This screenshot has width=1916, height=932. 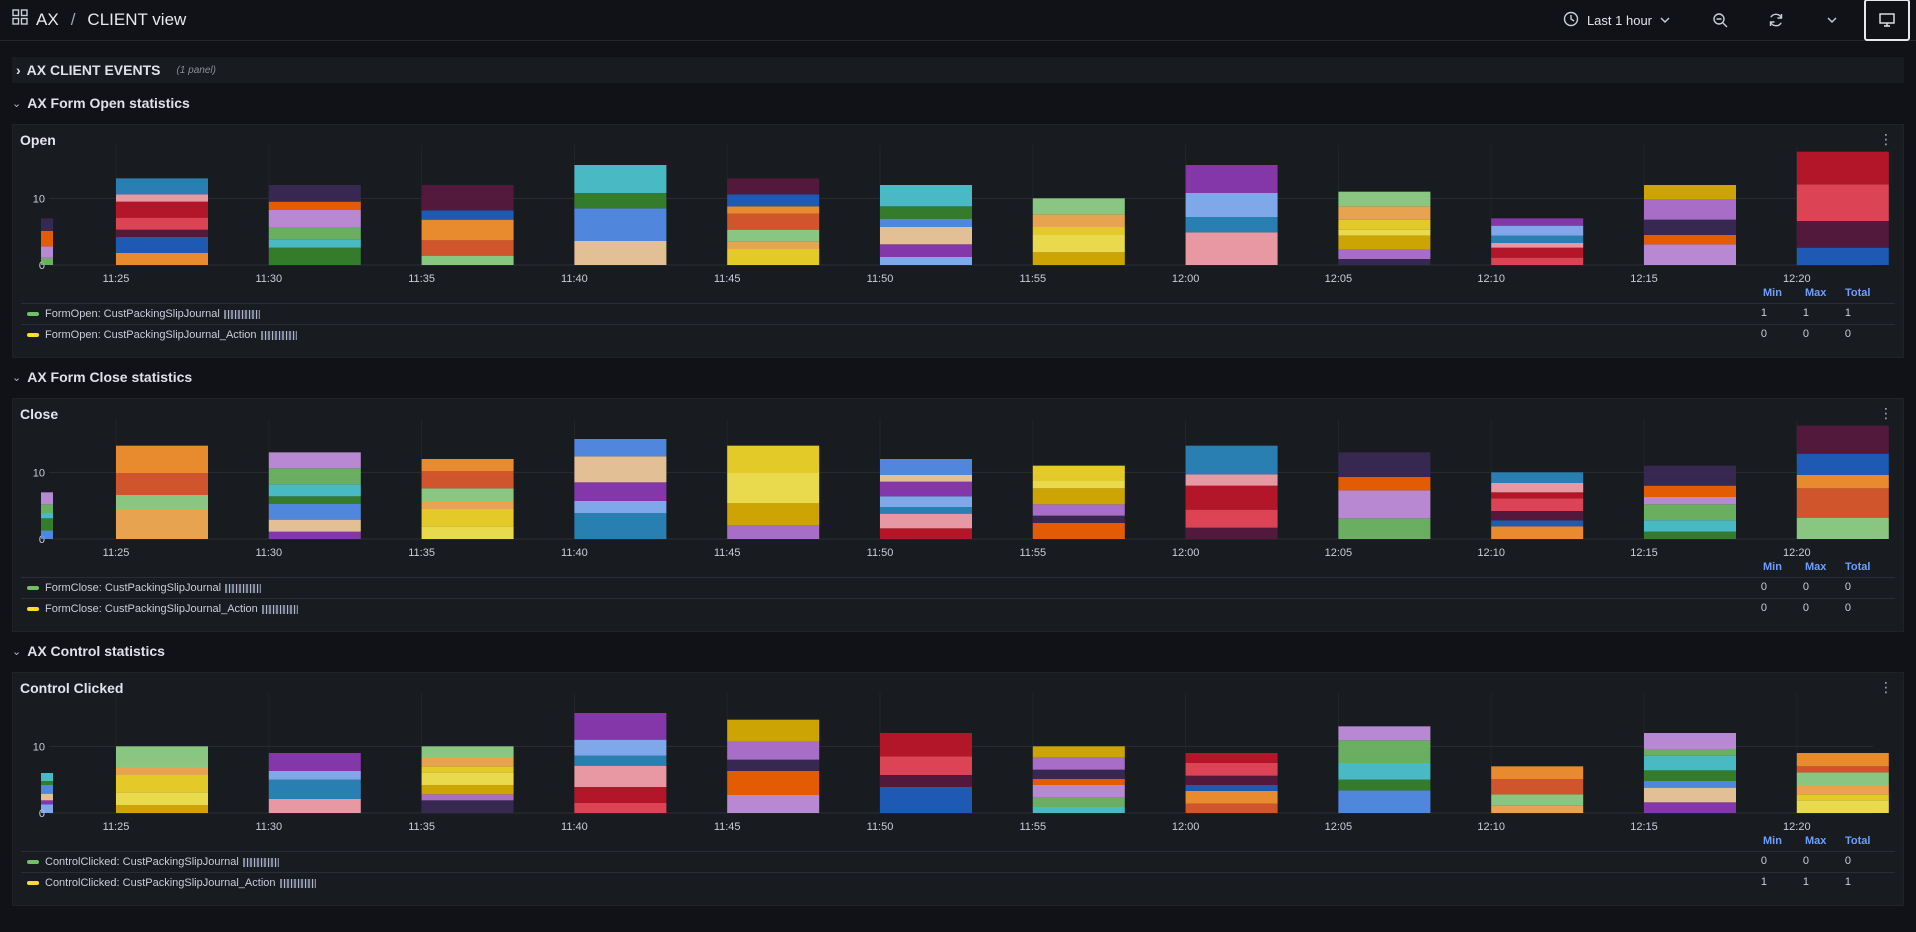 I want to click on time-range-picker: Last 1 hour, so click(x=1616, y=20).